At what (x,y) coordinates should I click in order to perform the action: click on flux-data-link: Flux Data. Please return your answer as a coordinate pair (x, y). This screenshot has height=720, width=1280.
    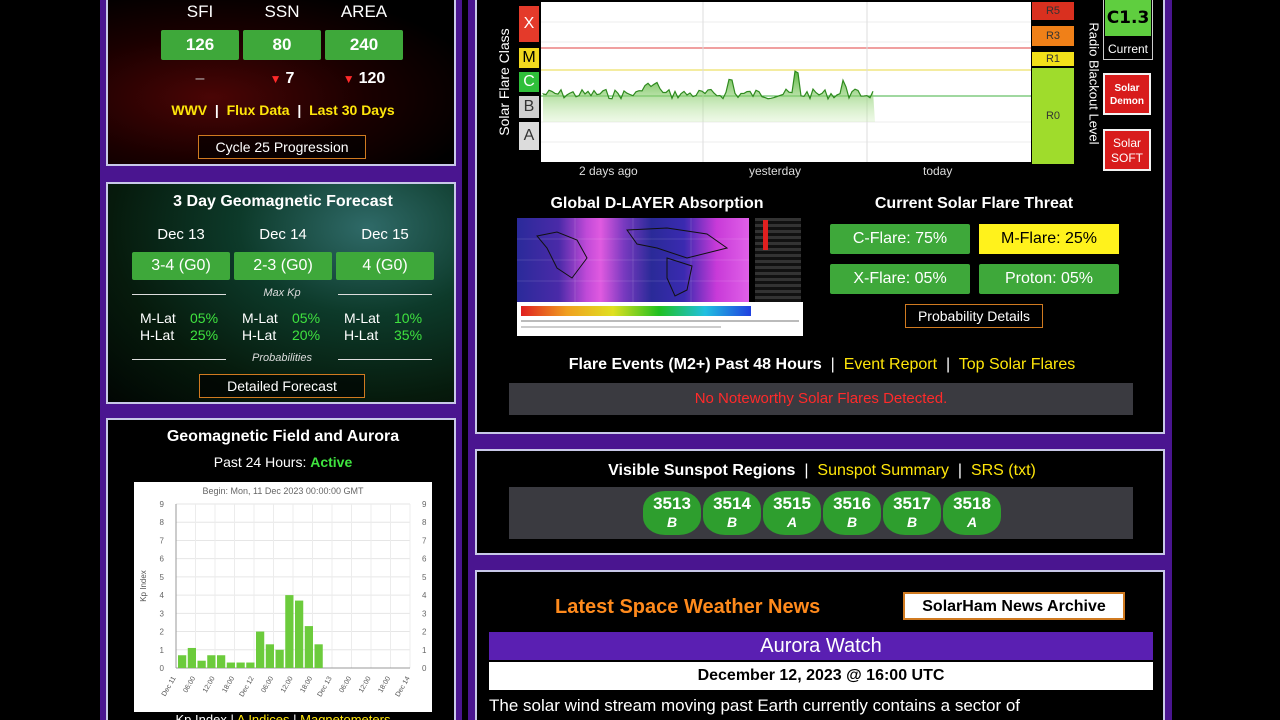
    Looking at the image, I should click on (258, 110).